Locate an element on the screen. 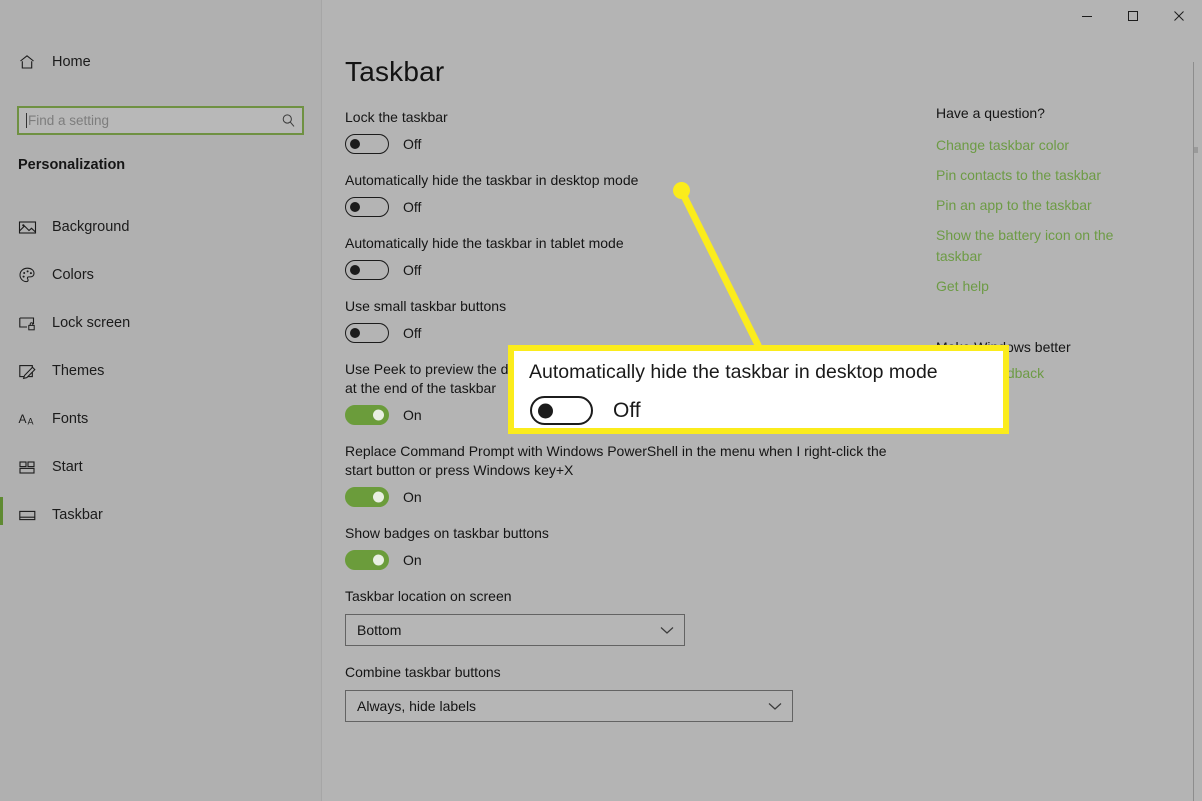 The image size is (1202, 801). search-box is located at coordinates (160, 120).